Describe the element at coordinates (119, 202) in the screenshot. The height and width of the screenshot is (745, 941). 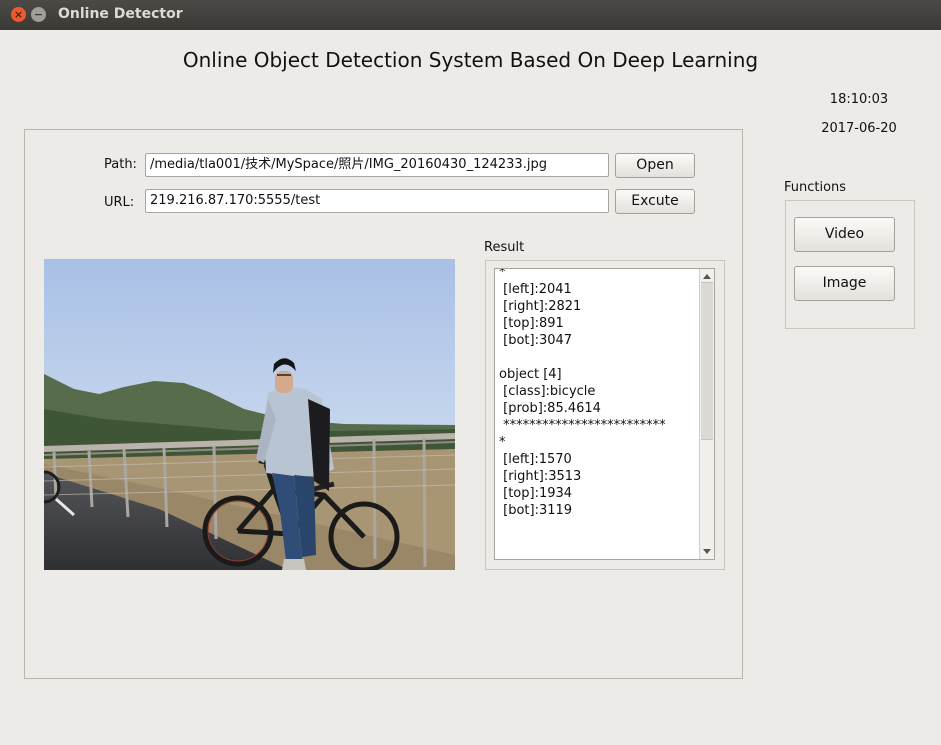
I see `url-label: URL:` at that location.